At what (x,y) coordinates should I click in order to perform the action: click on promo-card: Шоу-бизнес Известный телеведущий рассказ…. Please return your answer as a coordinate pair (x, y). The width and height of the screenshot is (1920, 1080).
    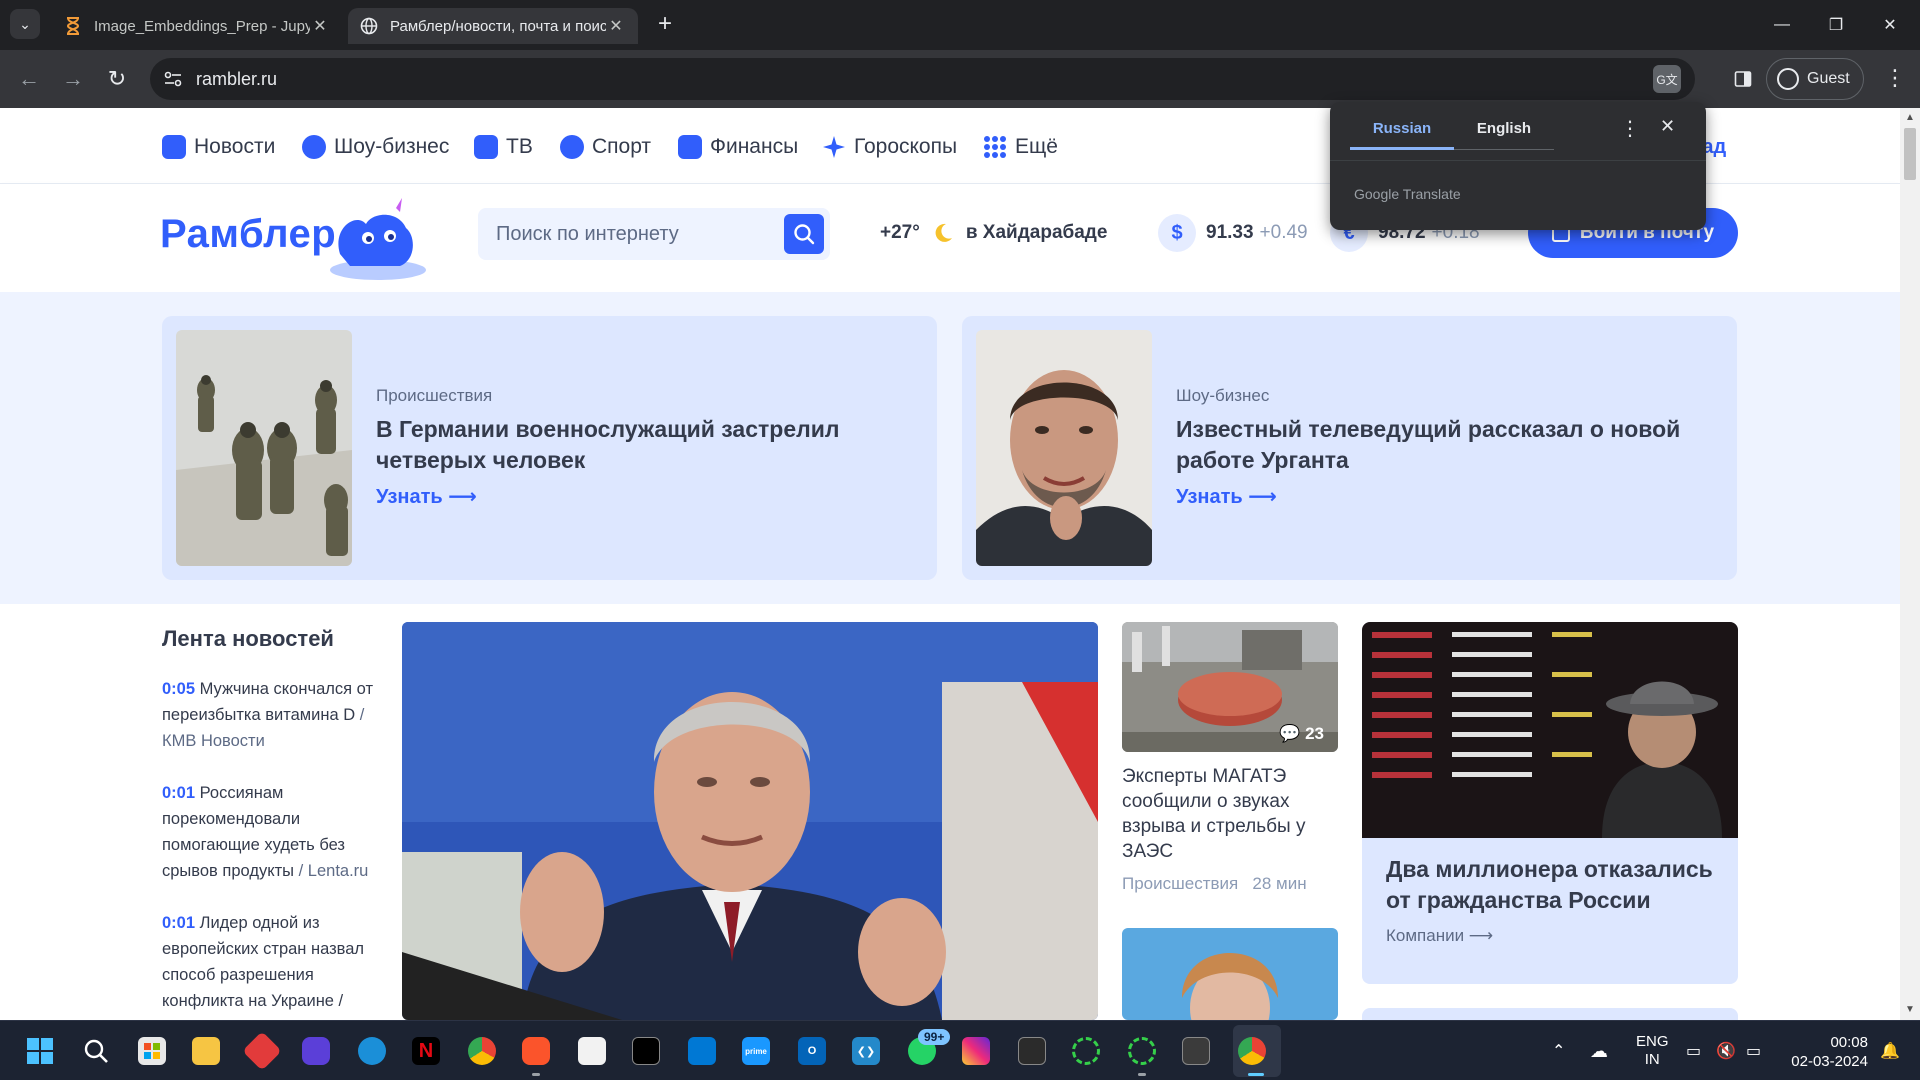
    Looking at the image, I should click on (1349, 448).